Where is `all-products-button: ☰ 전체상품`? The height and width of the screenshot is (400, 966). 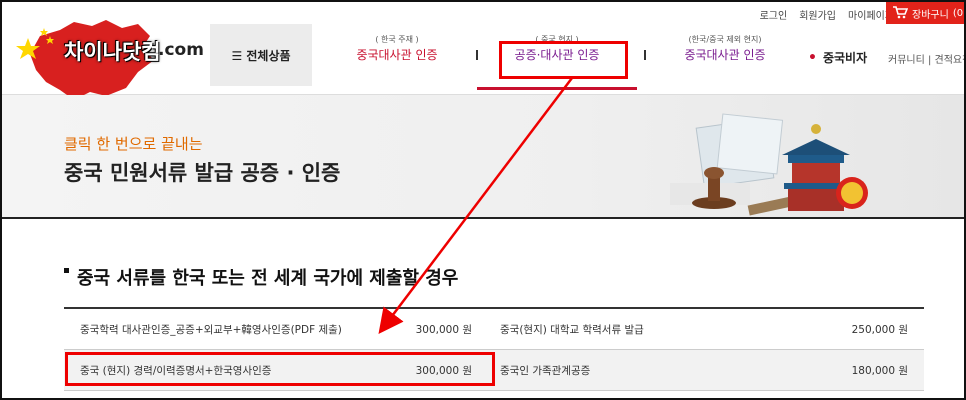
all-products-button: ☰ 전체상품 is located at coordinates (261, 55).